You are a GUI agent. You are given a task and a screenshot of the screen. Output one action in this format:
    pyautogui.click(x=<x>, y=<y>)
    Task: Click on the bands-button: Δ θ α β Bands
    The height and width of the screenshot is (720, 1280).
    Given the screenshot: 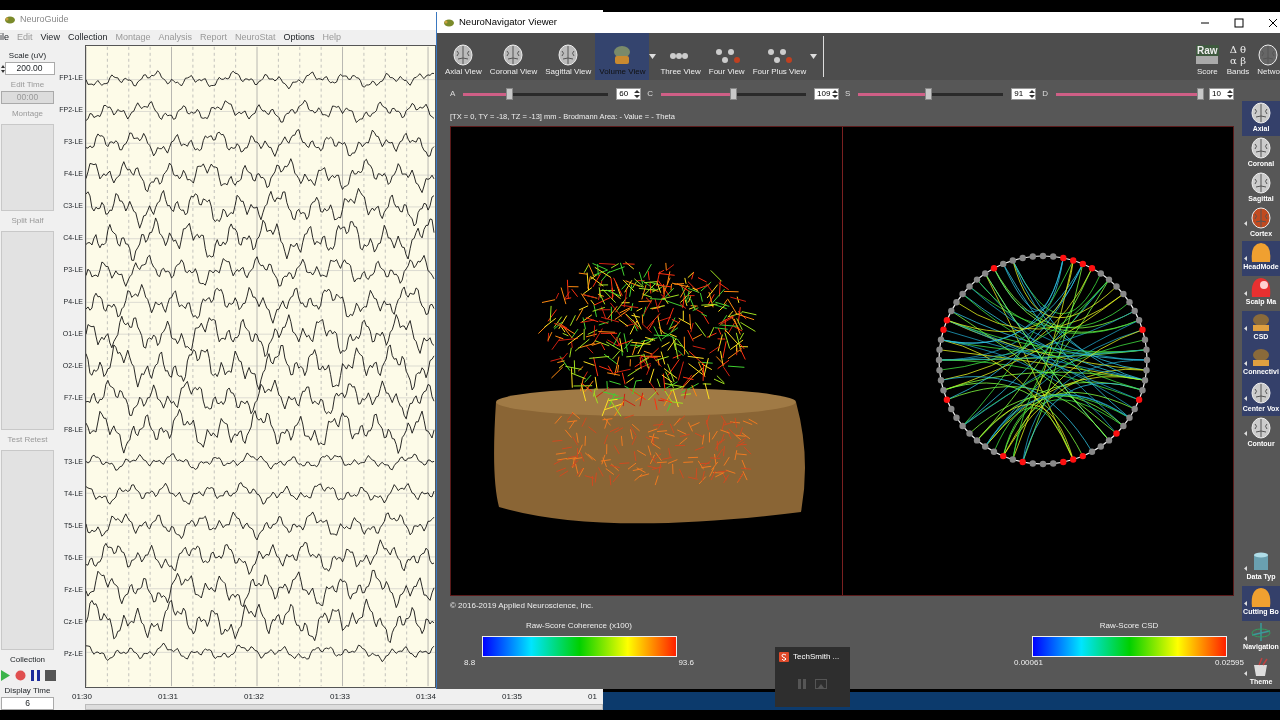 What is the action you would take?
    pyautogui.click(x=1238, y=56)
    